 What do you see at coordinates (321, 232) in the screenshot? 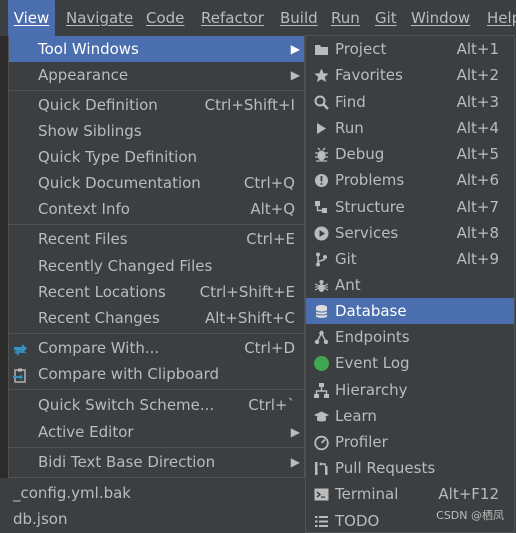
I see `services-icon` at bounding box center [321, 232].